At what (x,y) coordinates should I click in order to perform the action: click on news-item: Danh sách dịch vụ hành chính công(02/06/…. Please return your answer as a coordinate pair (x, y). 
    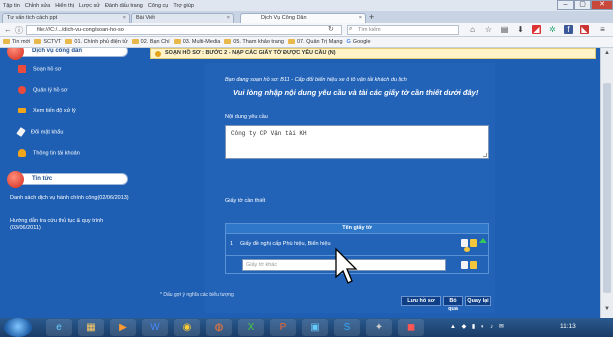
    Looking at the image, I should click on (72, 198).